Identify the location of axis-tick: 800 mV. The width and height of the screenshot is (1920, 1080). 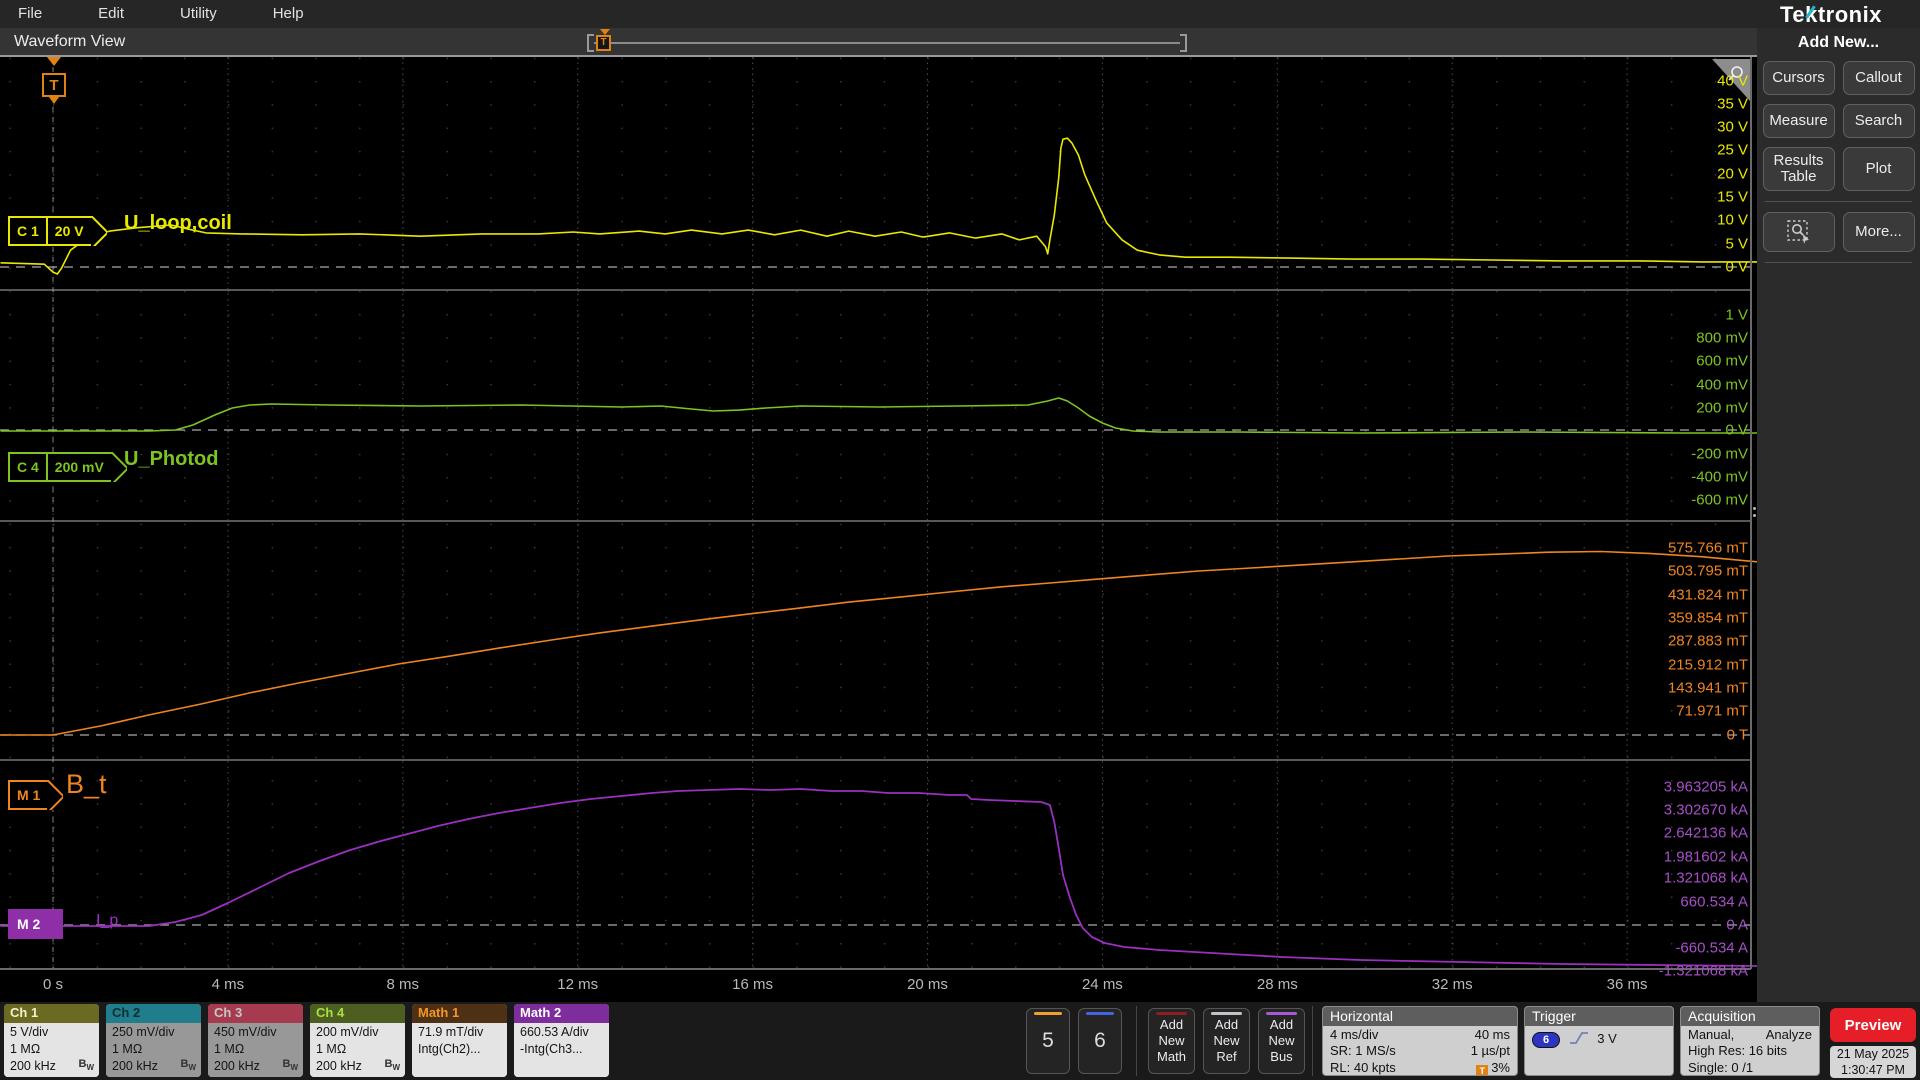
(1722, 338).